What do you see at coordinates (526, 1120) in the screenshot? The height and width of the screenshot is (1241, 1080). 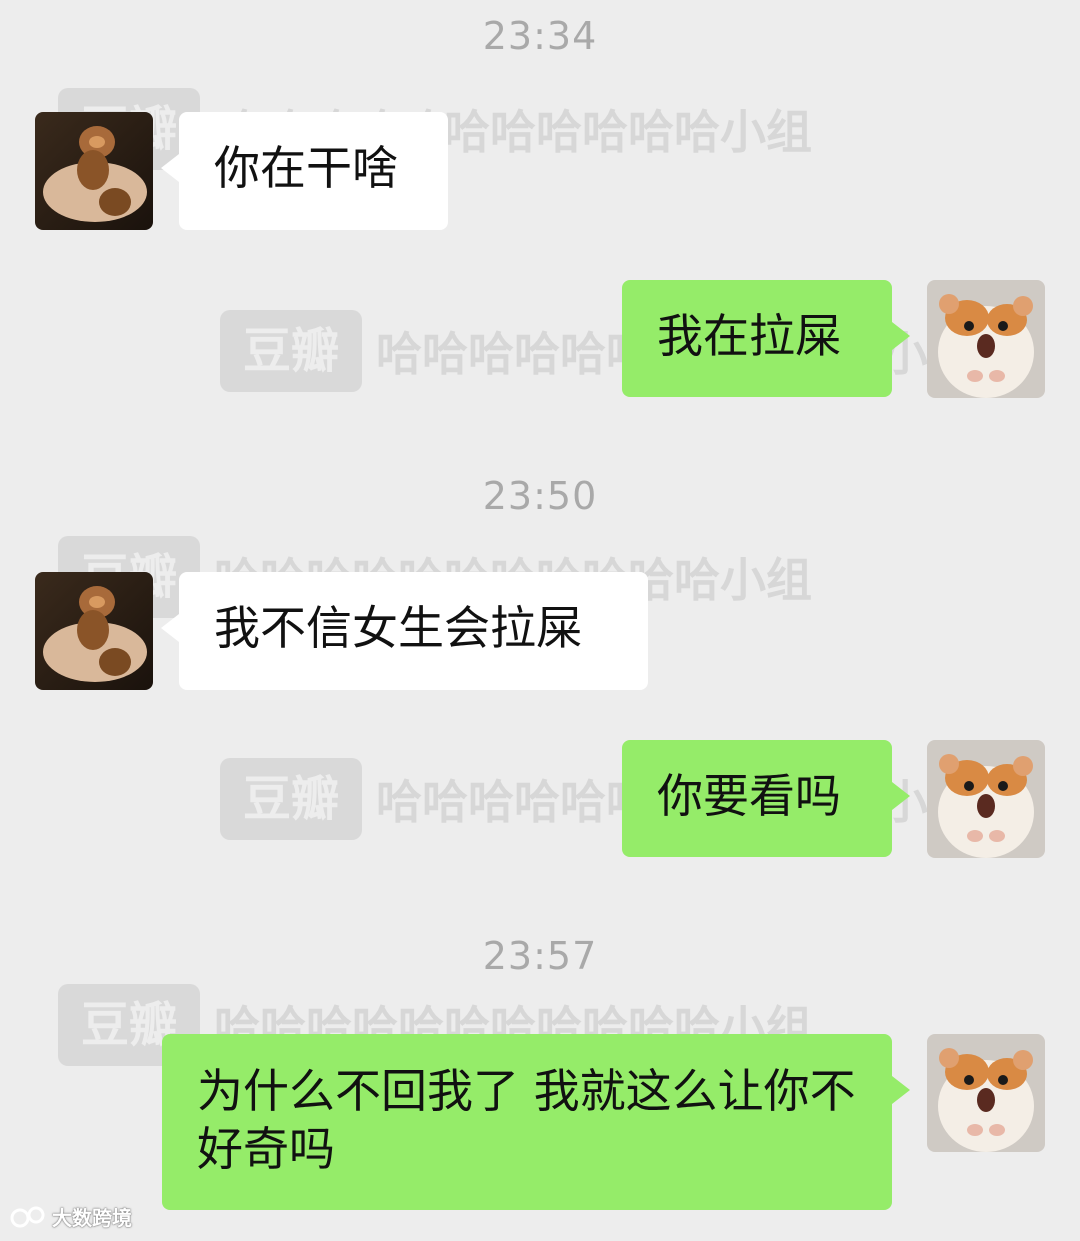 I see `message-text: 为什么不回我了 我就这么让你不好奇吗` at bounding box center [526, 1120].